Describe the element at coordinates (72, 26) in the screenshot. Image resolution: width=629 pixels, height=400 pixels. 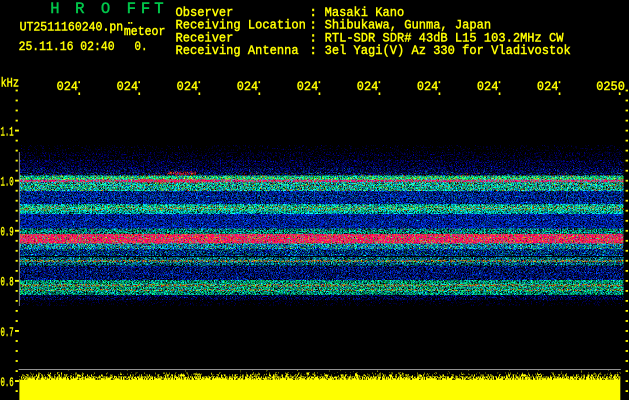
I see `svg-text: UT2511160240.pn` at that location.